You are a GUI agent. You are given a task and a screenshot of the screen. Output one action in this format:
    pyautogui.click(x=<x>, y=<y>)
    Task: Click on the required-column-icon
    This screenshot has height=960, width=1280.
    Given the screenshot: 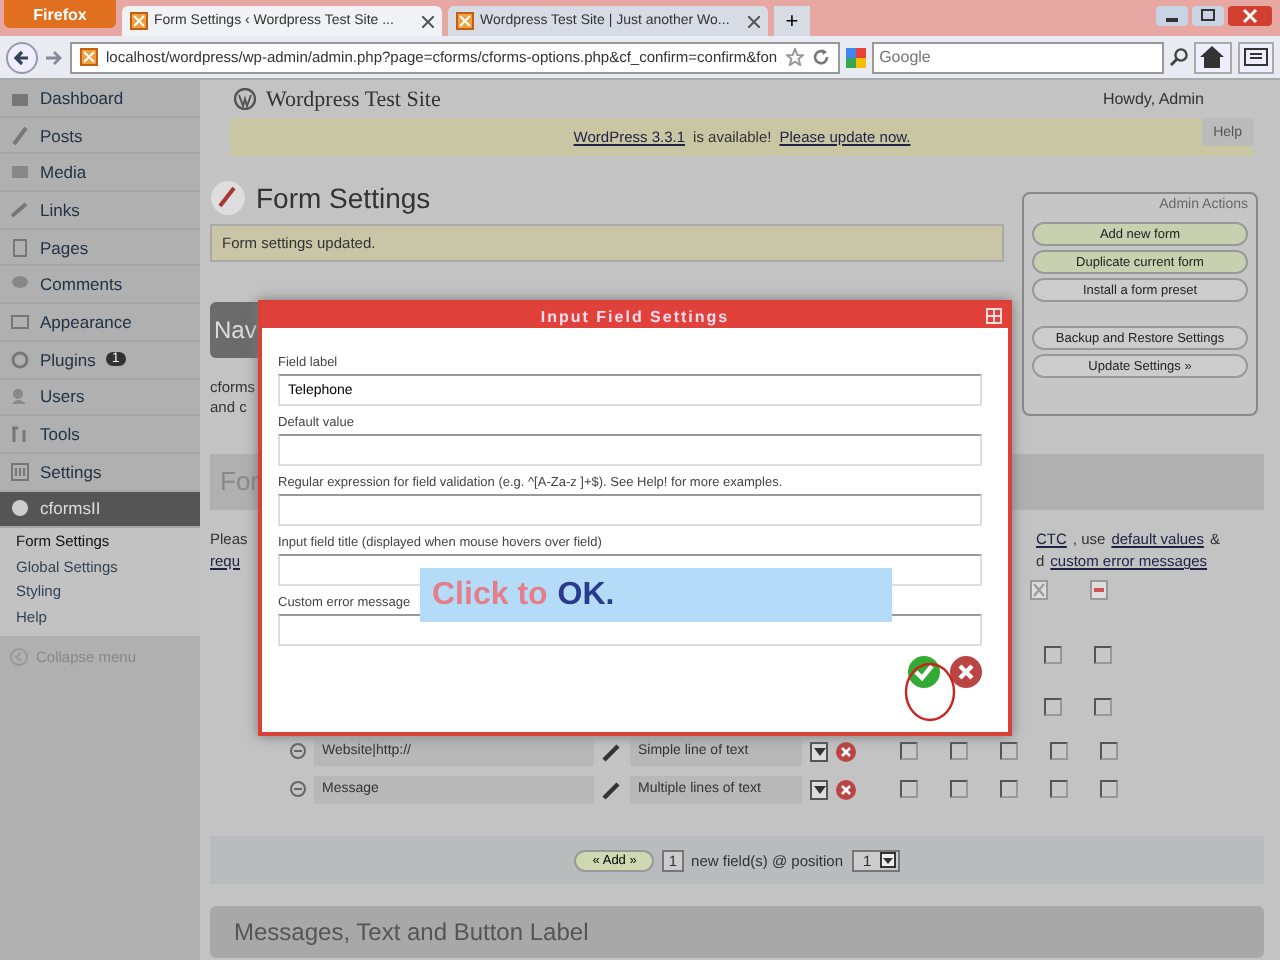 What is the action you would take?
    pyautogui.click(x=1099, y=590)
    